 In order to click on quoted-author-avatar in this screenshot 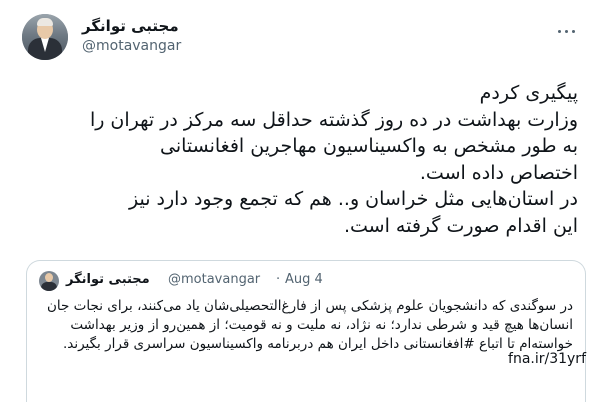, I will do `click(49, 281)`.